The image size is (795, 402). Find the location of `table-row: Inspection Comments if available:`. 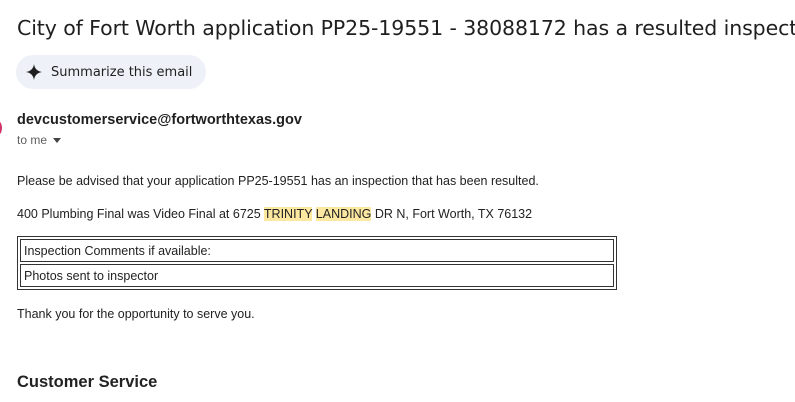

table-row: Inspection Comments if available: is located at coordinates (317, 250).